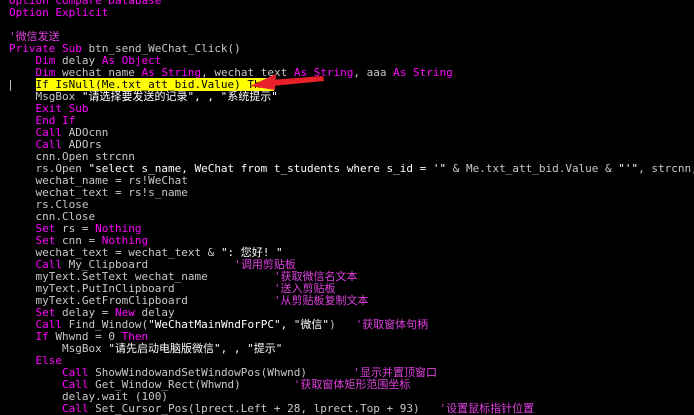  Describe the element at coordinates (321, 300) in the screenshot. I see `code-token: '从剪贴板复制文本` at that location.